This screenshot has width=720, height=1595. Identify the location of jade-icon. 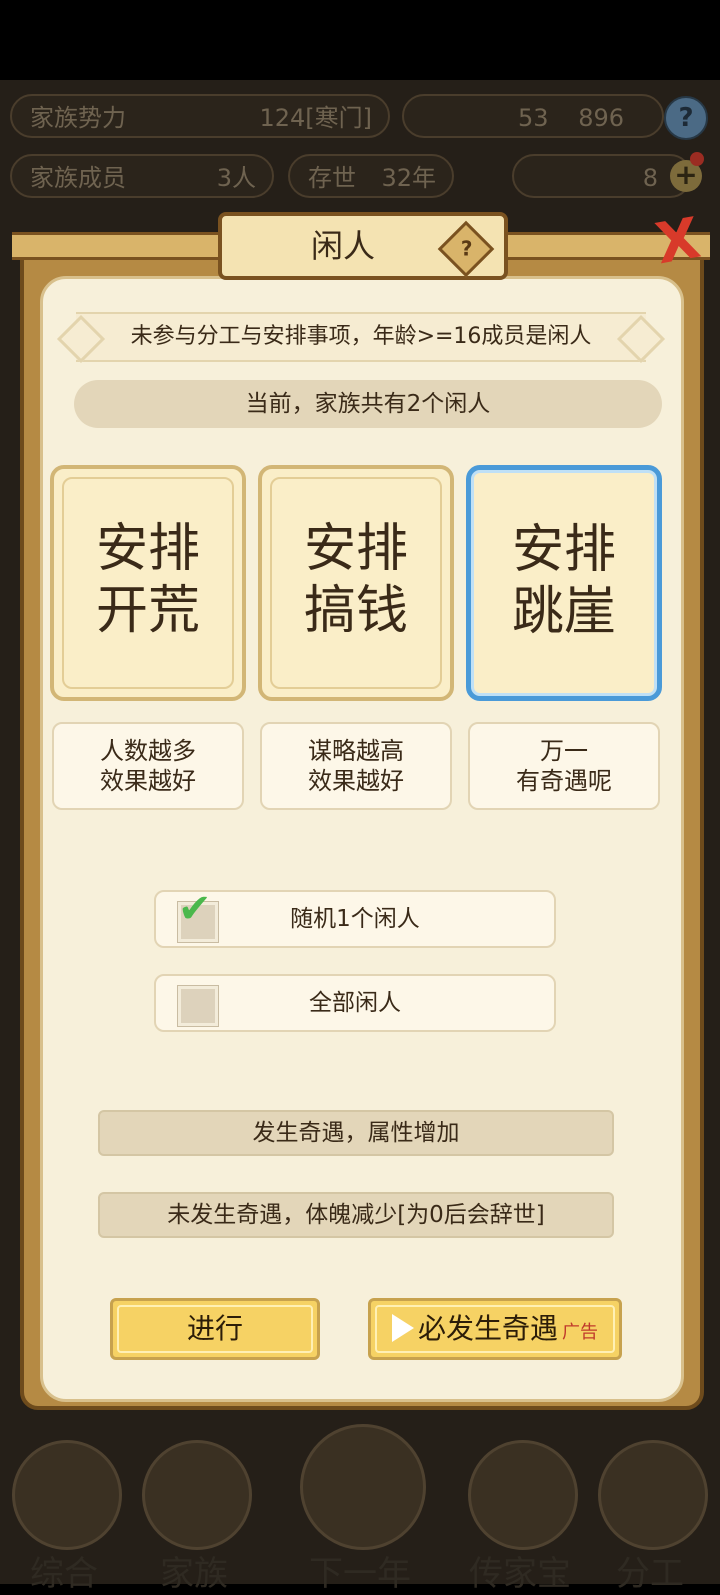
(523, 1495).